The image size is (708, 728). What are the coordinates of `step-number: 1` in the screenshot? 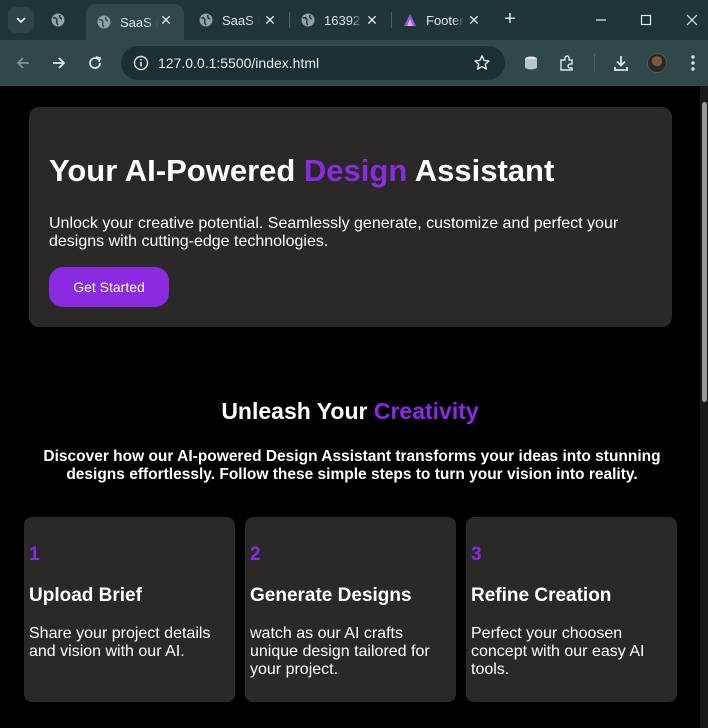 It's located at (34, 554).